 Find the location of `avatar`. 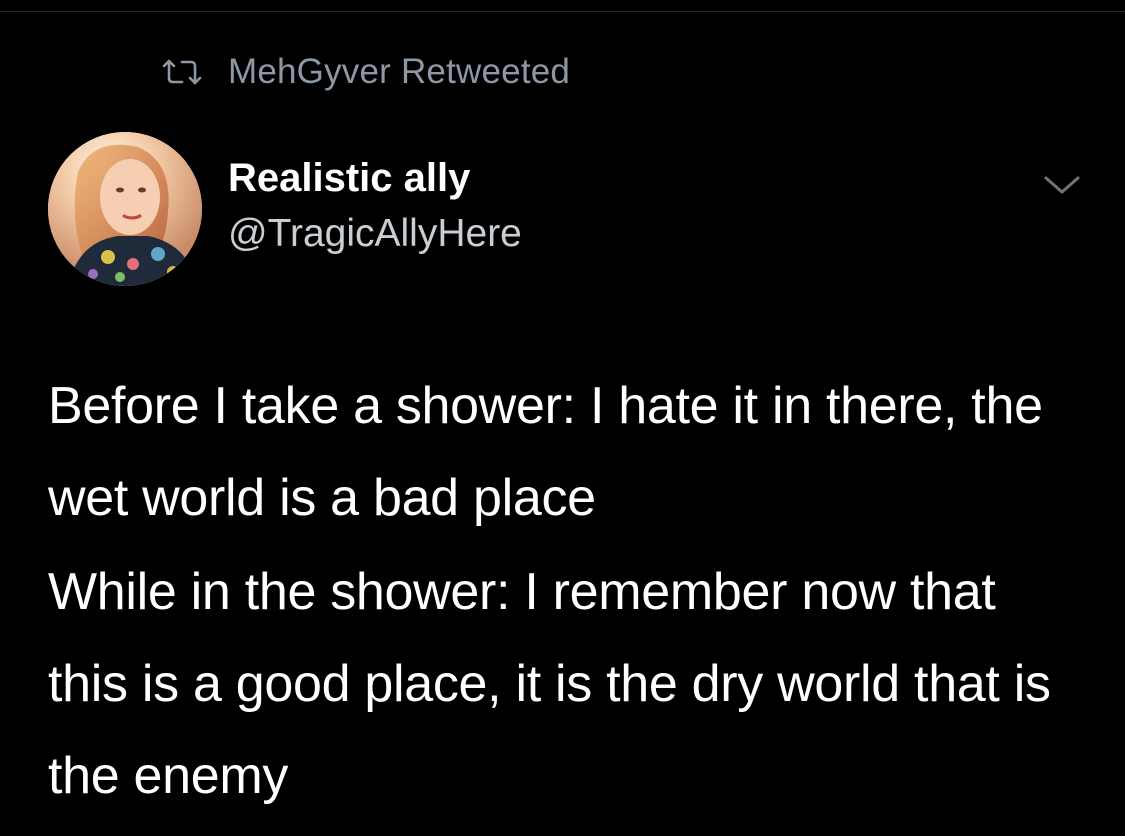

avatar is located at coordinates (125, 209).